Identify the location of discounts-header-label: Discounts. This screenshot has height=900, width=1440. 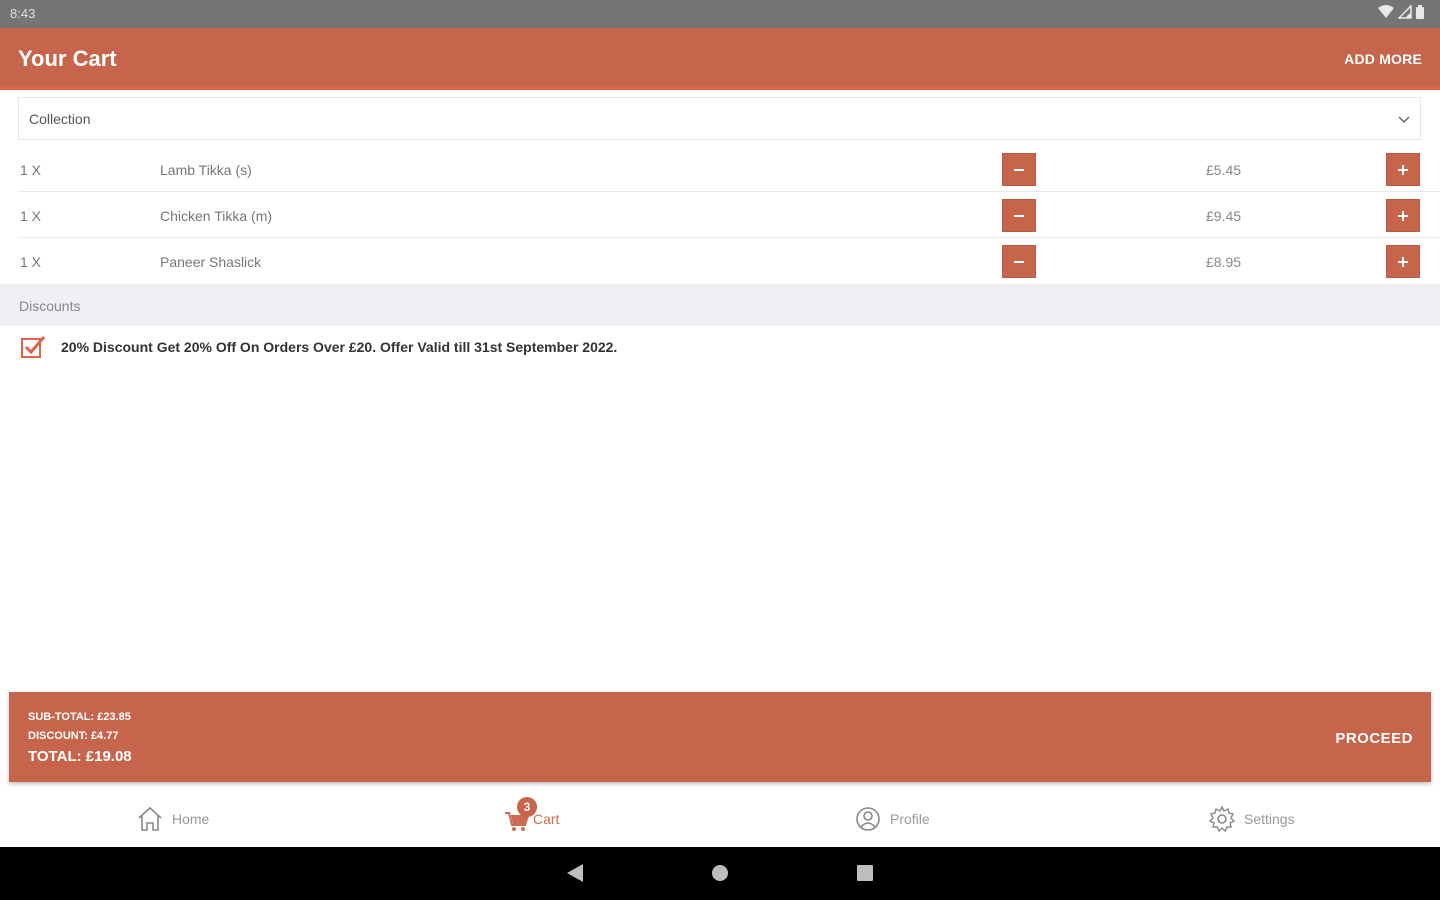
(50, 306).